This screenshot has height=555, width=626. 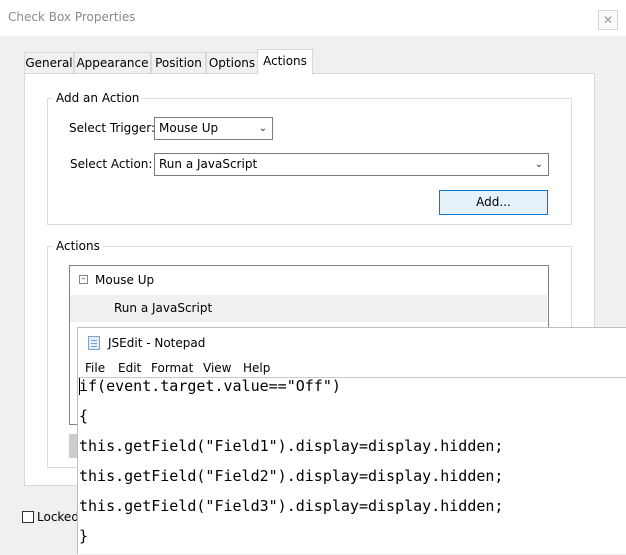 What do you see at coordinates (172, 368) in the screenshot?
I see `menu-format: Format` at bounding box center [172, 368].